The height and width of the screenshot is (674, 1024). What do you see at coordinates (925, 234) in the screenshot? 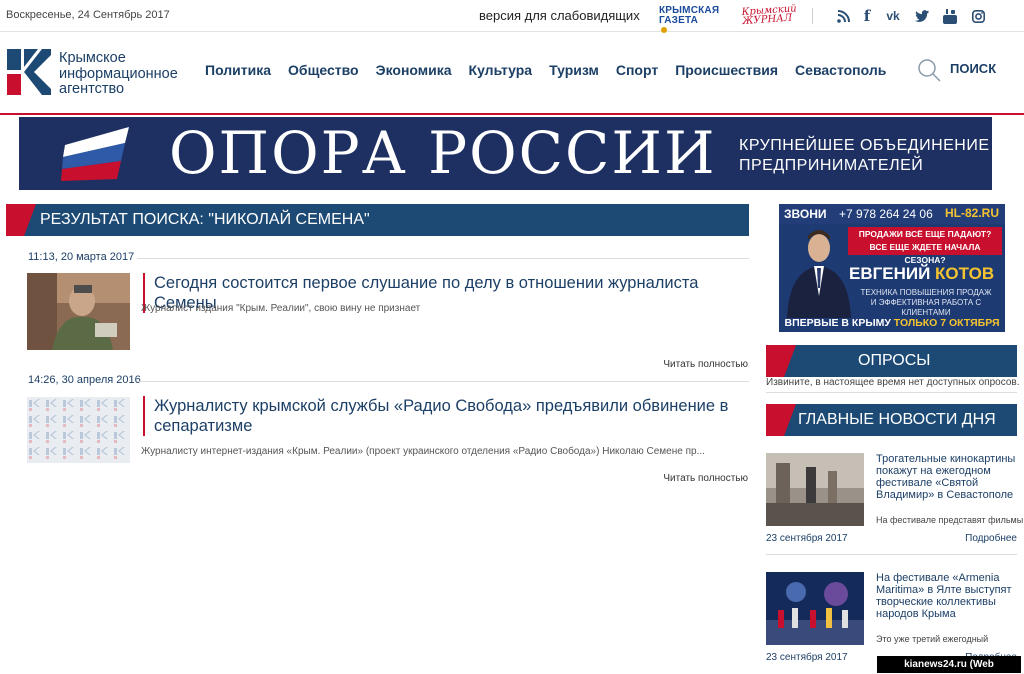
I see `ad-question-line: ПРОДАЖИ ВСЁ ЕЩЕ ПАДАЮТ?` at bounding box center [925, 234].